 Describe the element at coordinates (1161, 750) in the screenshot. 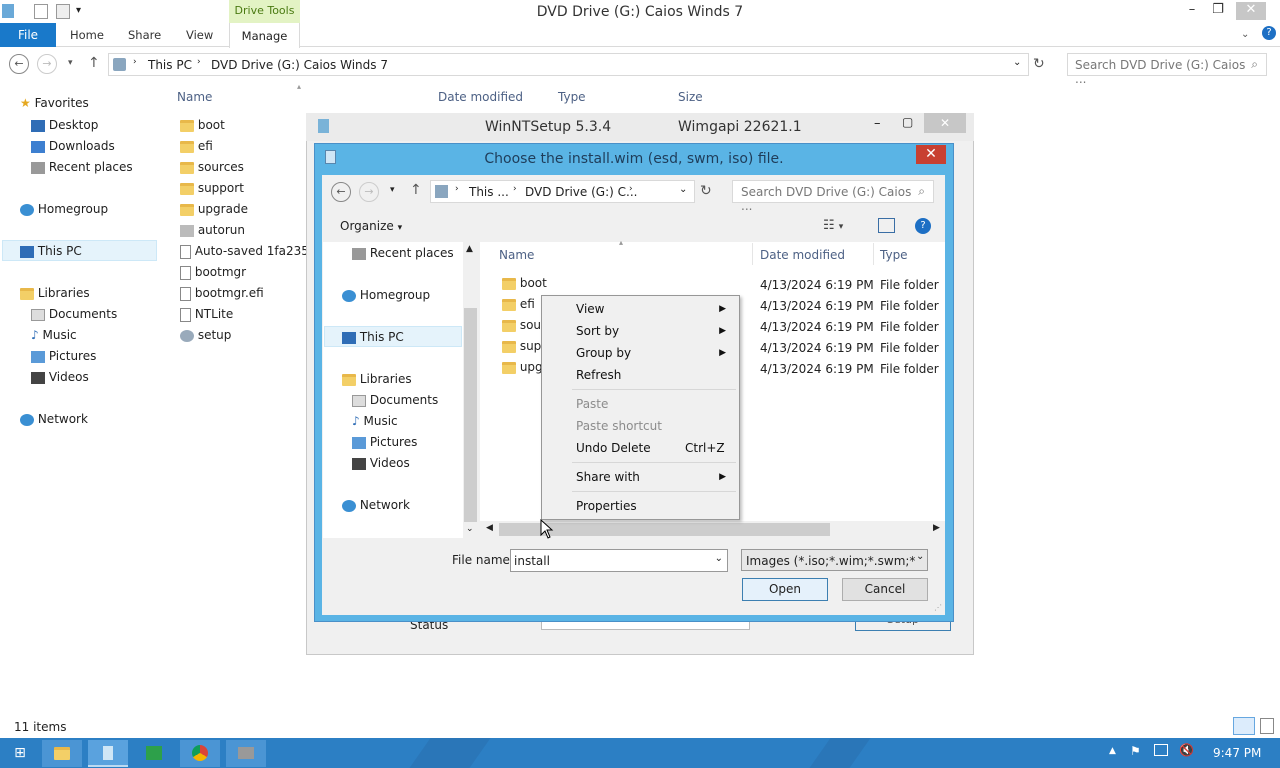

I see `network-tray-icon` at that location.